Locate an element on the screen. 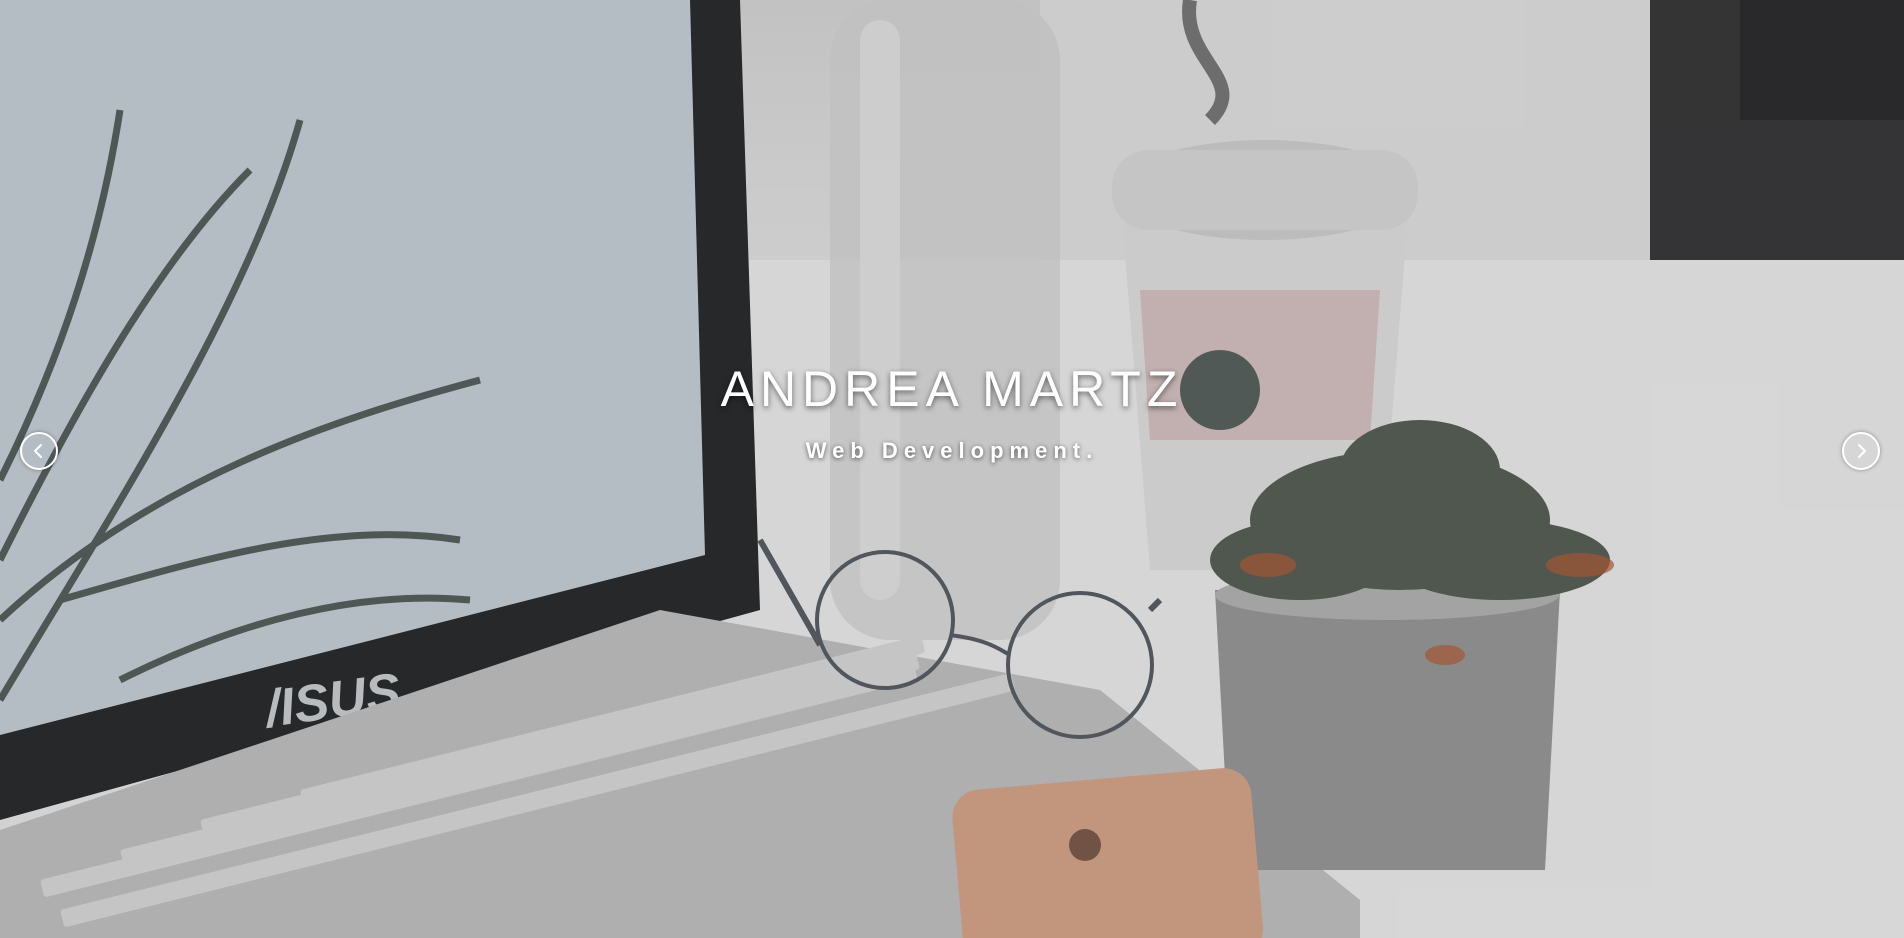 This screenshot has height=938, width=1904. carousel-prev-button is located at coordinates (39, 451).